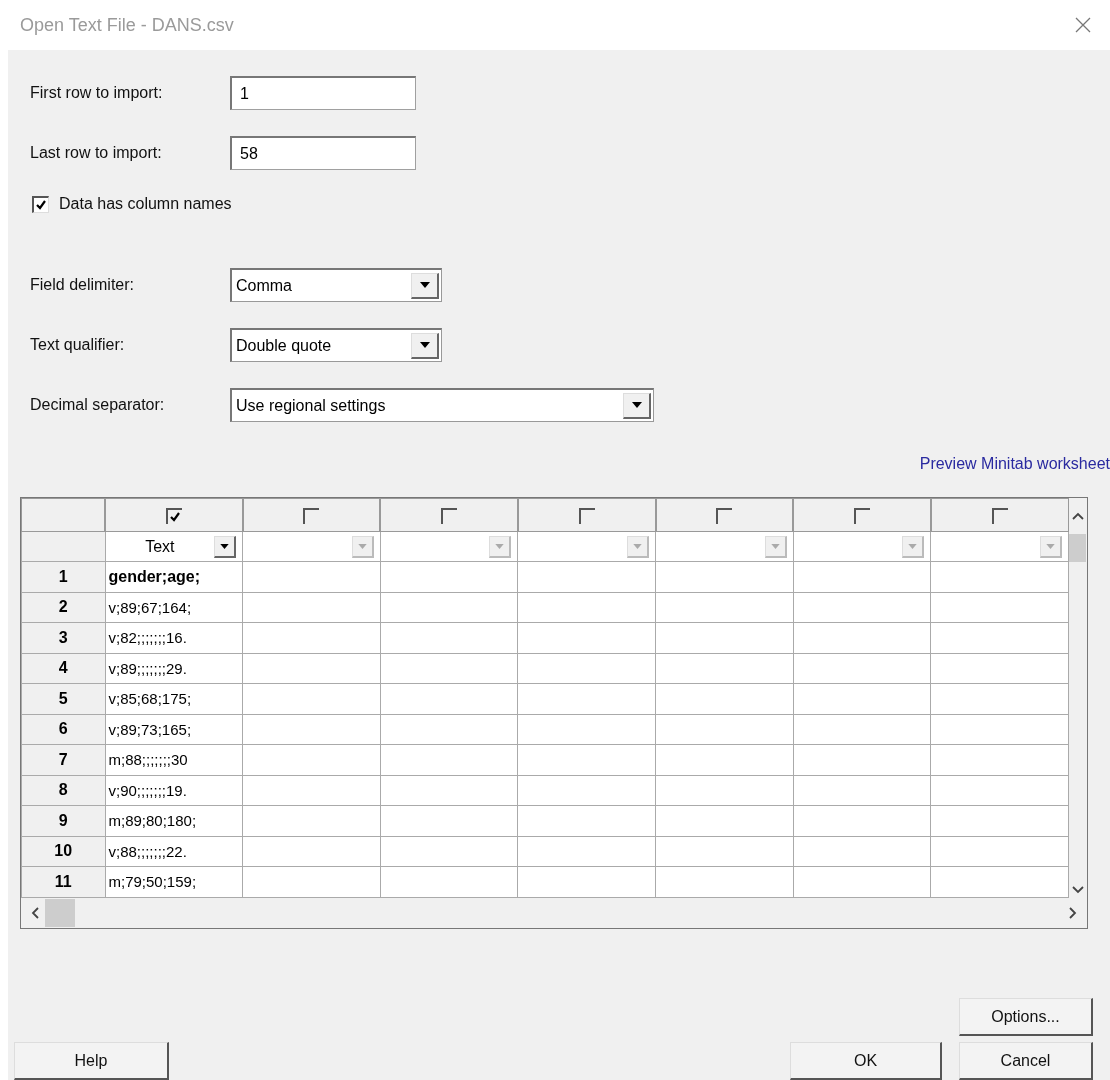  What do you see at coordinates (174, 546) in the screenshot?
I see `column-type-dropdown: Text` at bounding box center [174, 546].